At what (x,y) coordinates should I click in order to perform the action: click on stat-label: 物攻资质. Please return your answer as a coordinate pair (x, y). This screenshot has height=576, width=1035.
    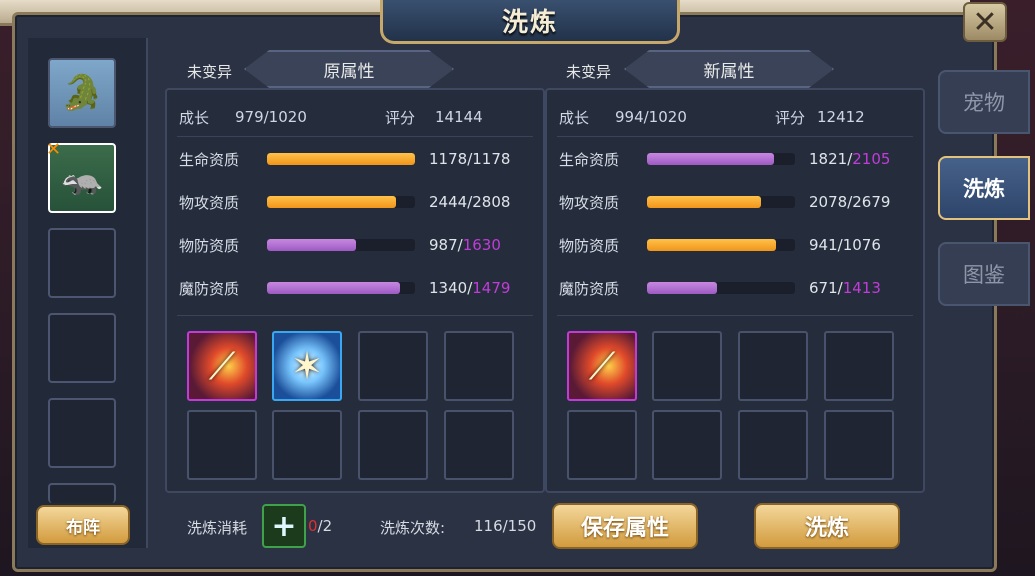
    Looking at the image, I should click on (209, 202).